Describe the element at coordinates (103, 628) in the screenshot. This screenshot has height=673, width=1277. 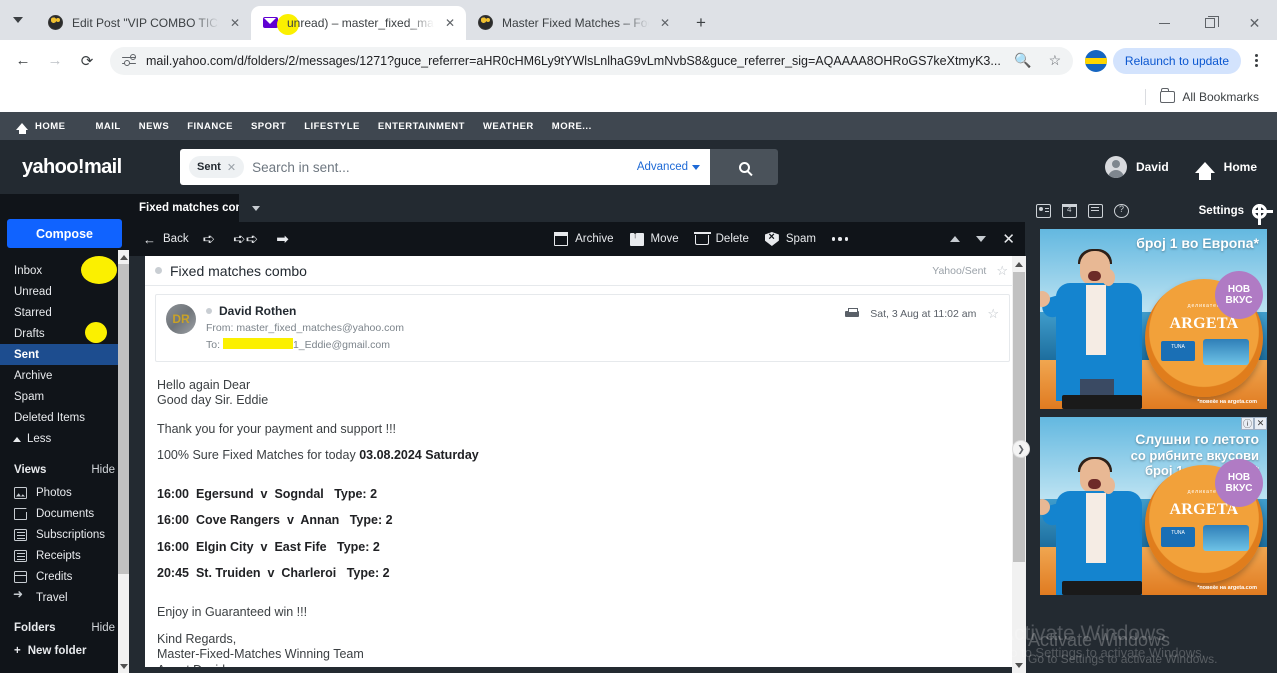
I see `folders-hide-button: Hide` at that location.